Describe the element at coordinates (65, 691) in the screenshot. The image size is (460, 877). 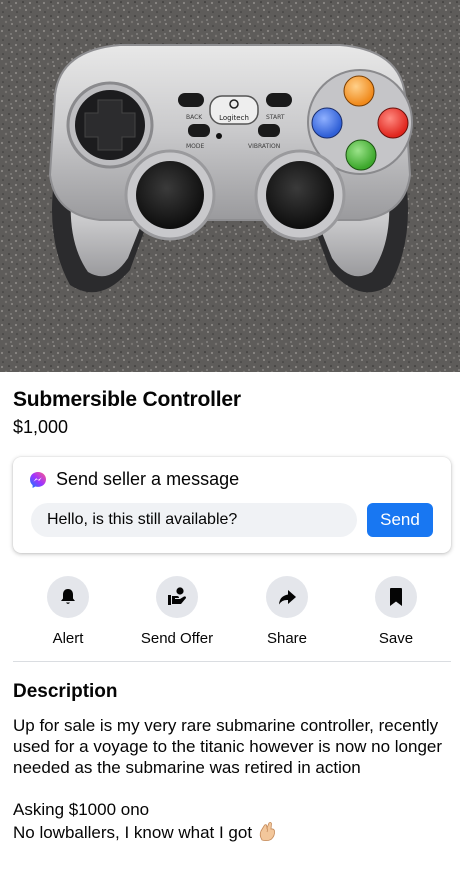
I see `description-heading: Description` at that location.